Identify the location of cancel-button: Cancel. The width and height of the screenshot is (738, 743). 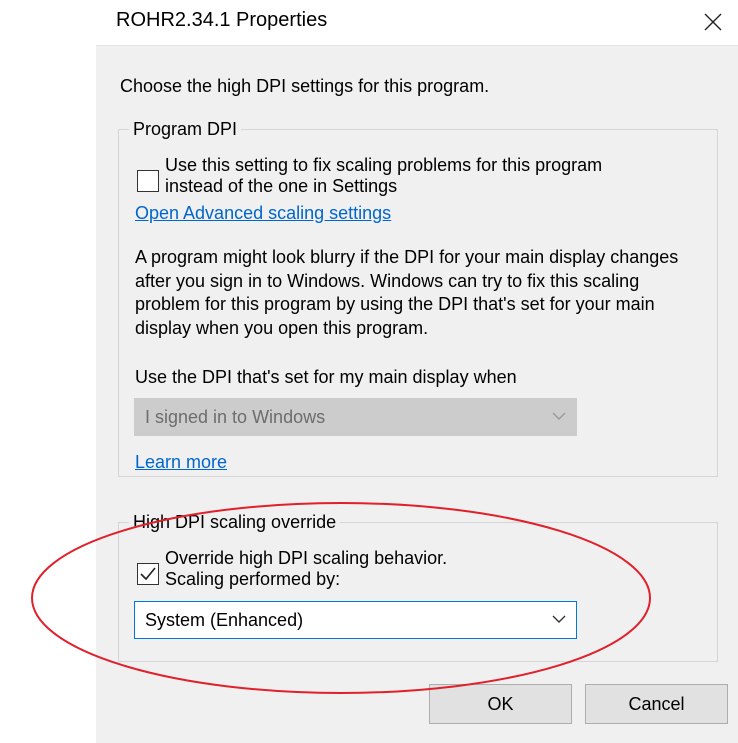
(656, 704).